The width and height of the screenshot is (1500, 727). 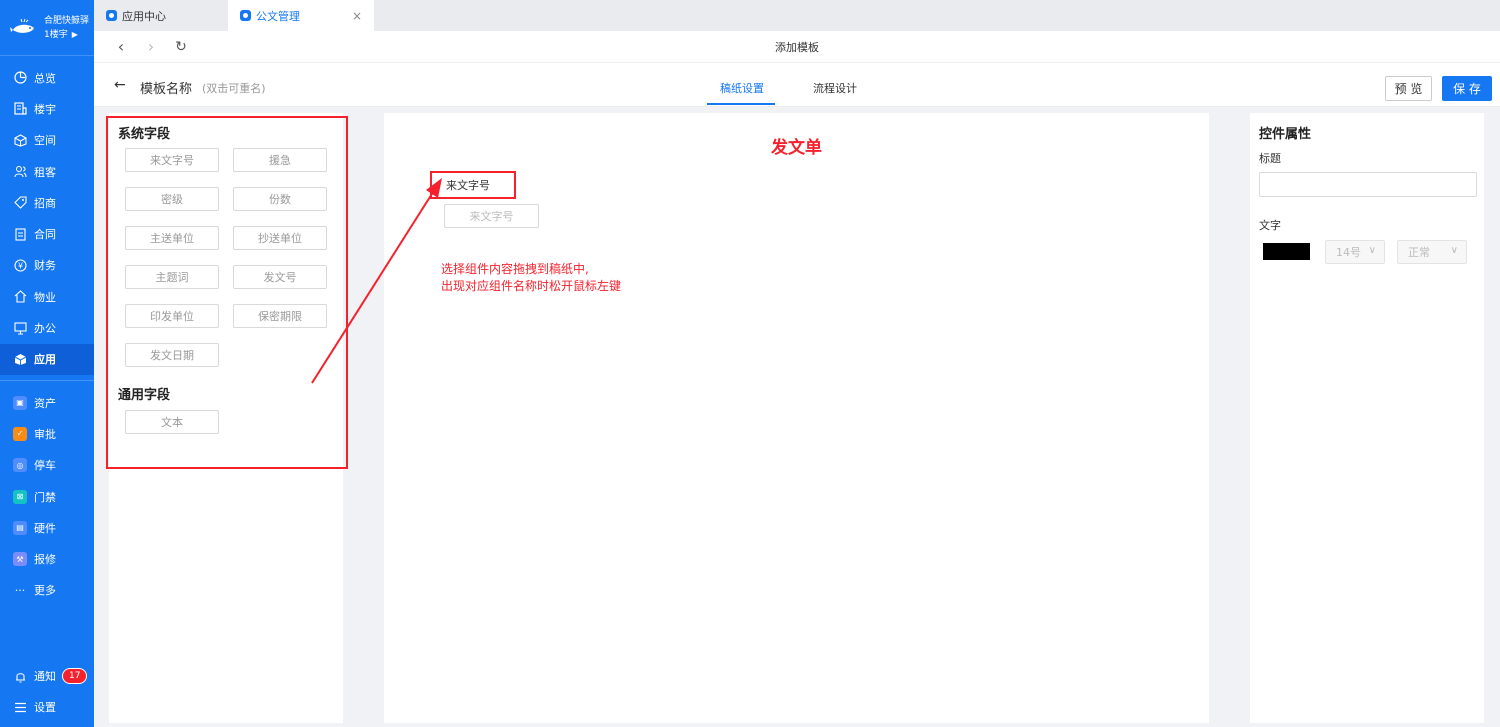 I want to click on page-title: 添加模板, so click(x=797, y=47).